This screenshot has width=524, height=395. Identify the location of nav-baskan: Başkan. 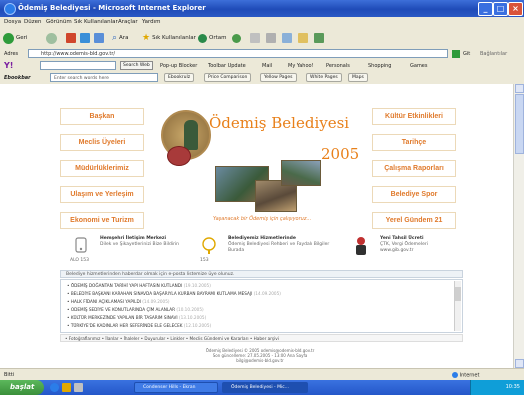
(102, 116).